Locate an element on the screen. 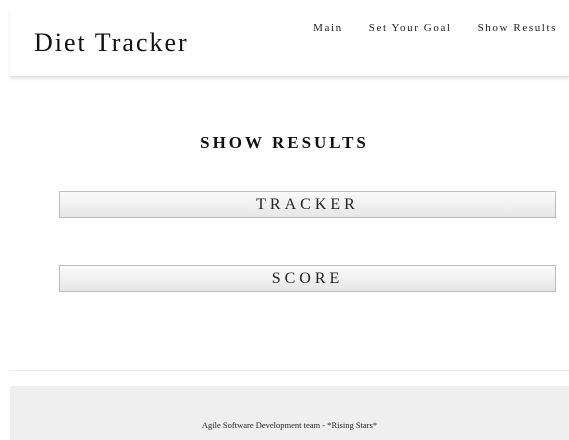 This screenshot has height=440, width=569. page-title: SHOW RESULTS is located at coordinates (284, 142).